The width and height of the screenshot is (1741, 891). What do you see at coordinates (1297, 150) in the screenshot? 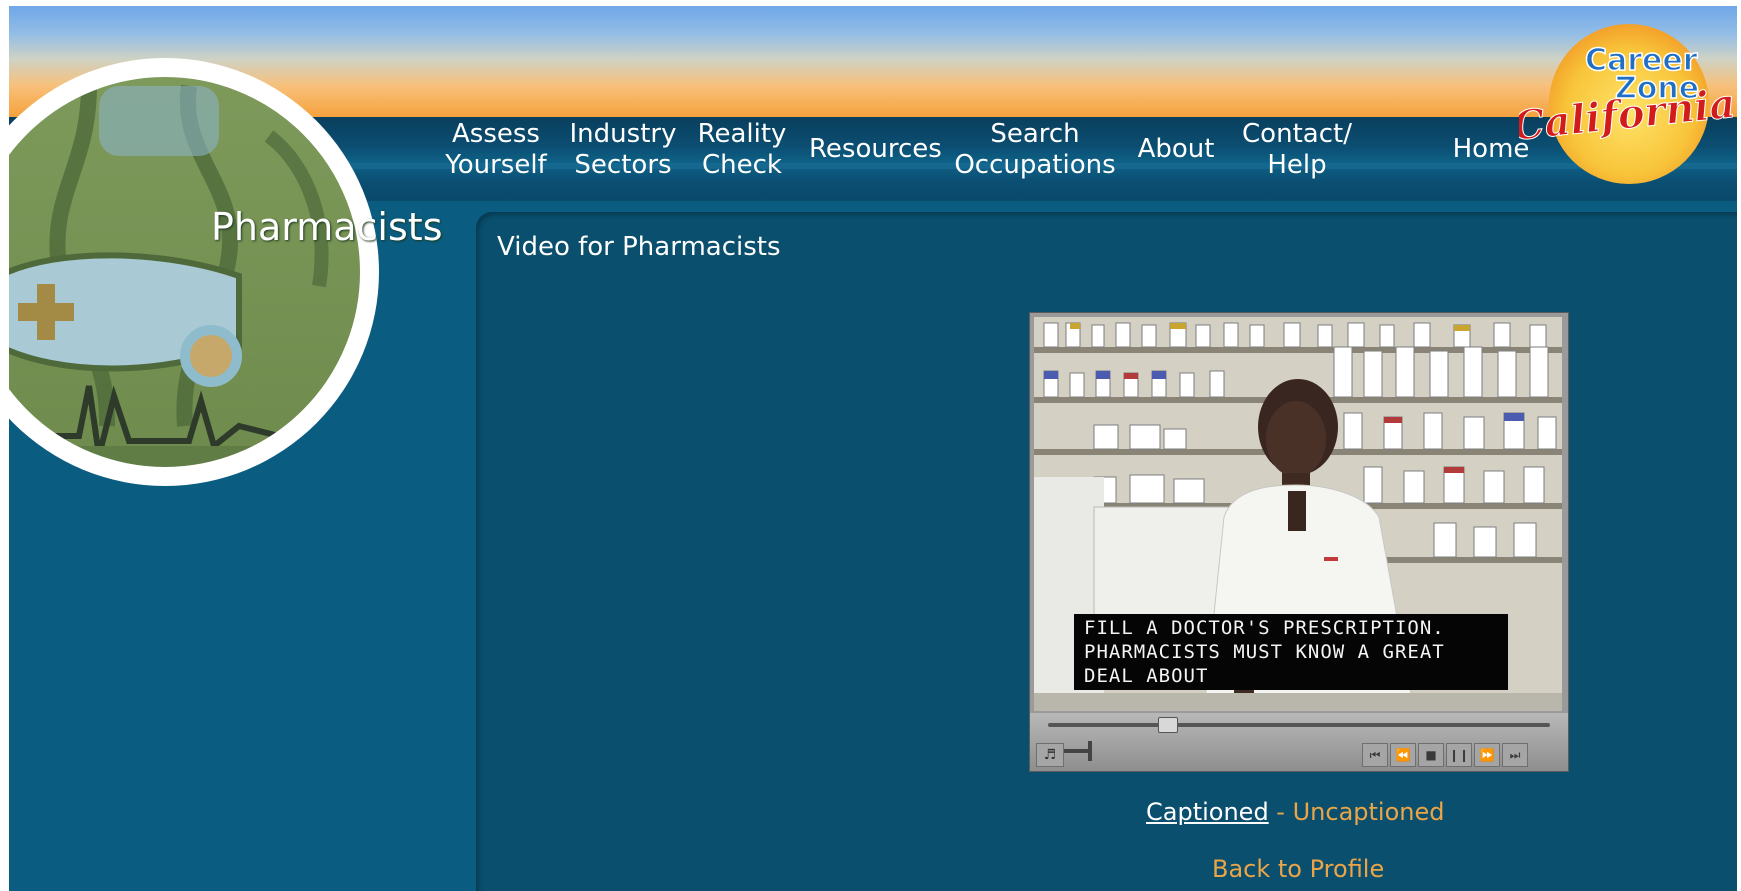
I see `nav-contact-help: Contact/ Help` at bounding box center [1297, 150].